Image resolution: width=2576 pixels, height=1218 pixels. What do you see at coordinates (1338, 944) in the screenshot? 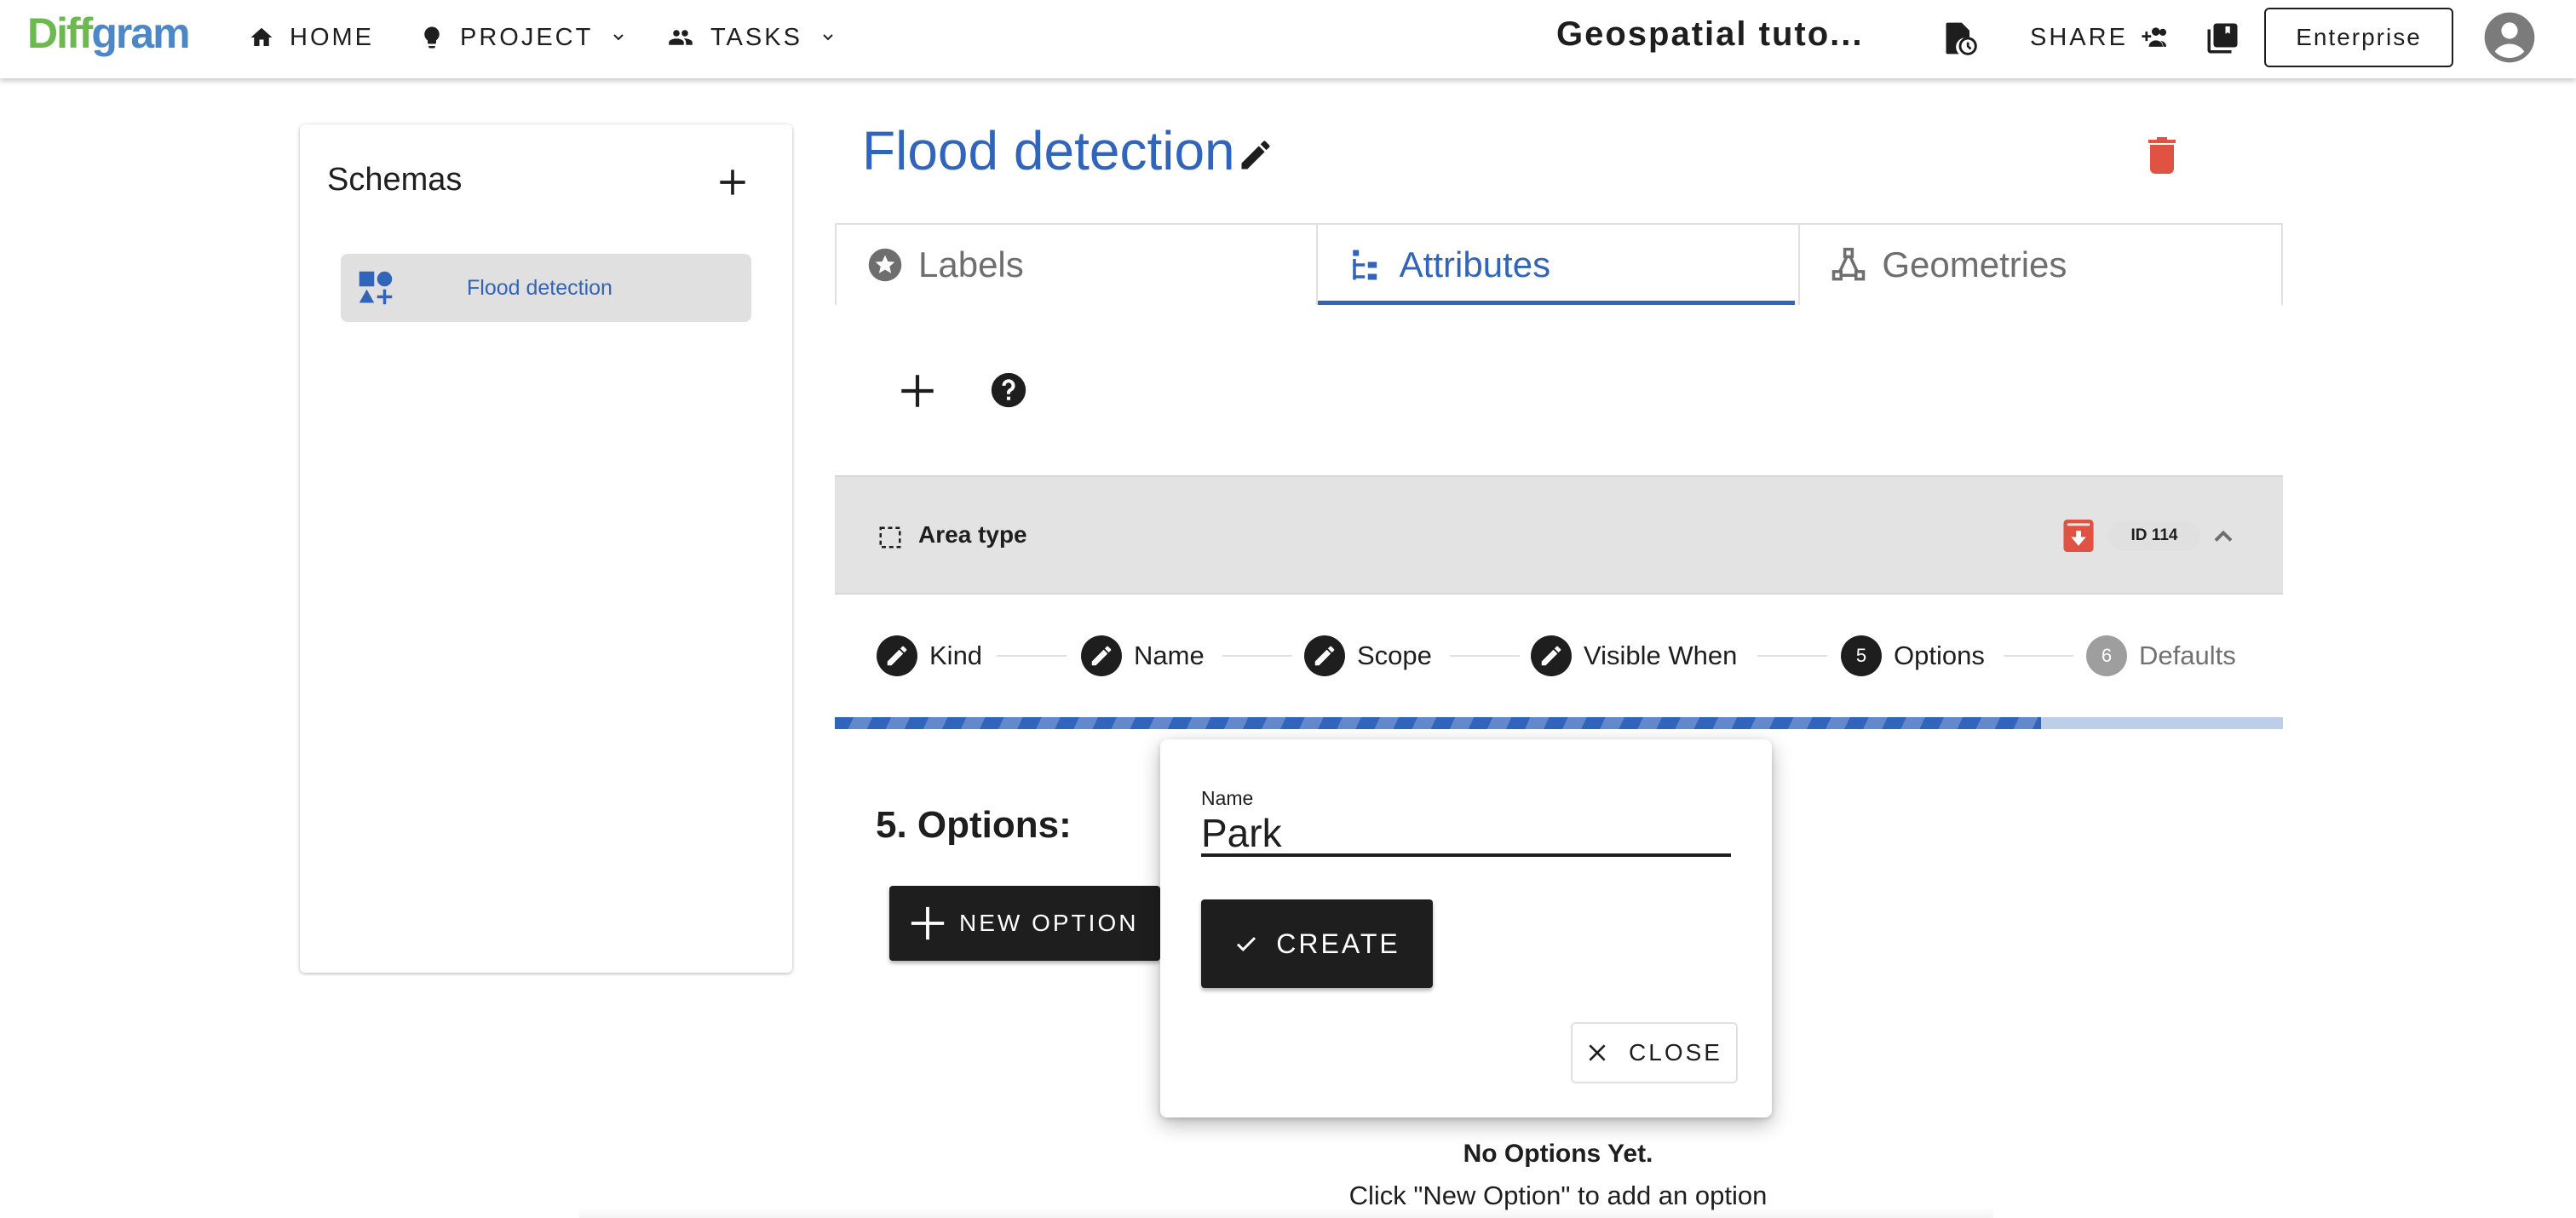
I see `create-label: CREATE` at bounding box center [1338, 944].